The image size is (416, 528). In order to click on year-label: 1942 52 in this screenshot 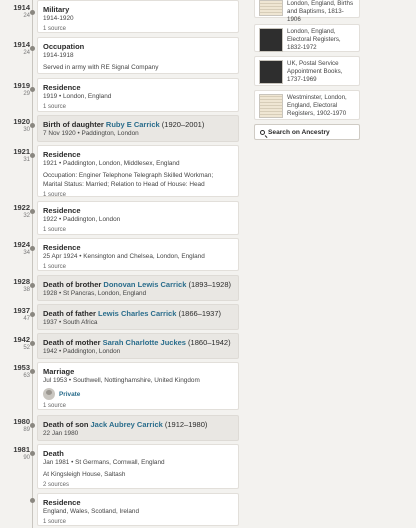, I will do `click(15, 344)`.